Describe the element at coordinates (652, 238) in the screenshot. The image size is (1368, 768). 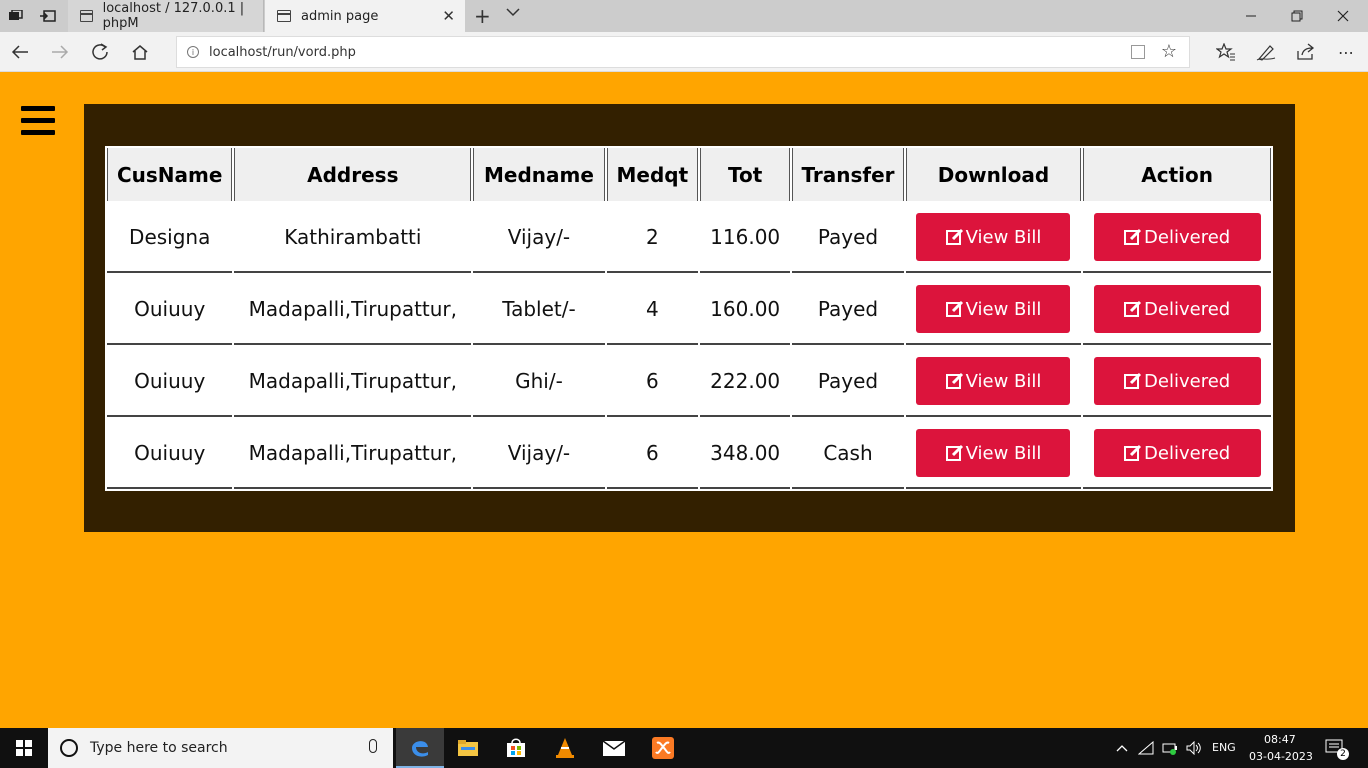
I see `cell-medqt: 2` at that location.